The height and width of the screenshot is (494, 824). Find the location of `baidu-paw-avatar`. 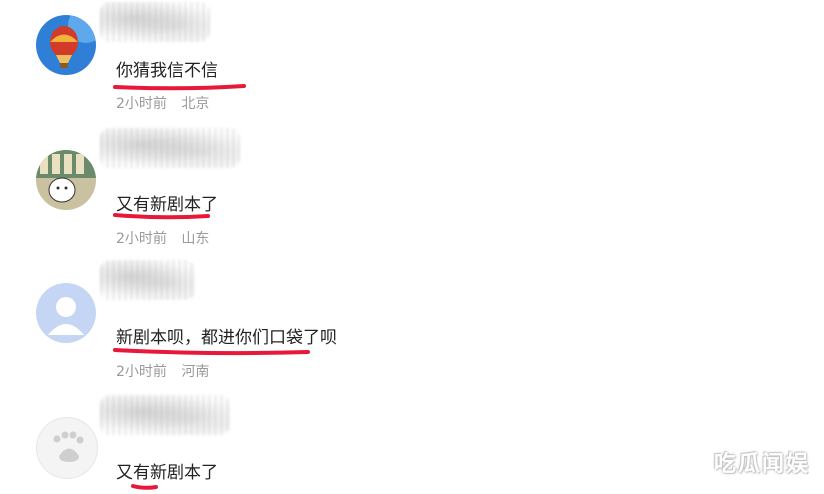

baidu-paw-avatar is located at coordinates (67, 448).